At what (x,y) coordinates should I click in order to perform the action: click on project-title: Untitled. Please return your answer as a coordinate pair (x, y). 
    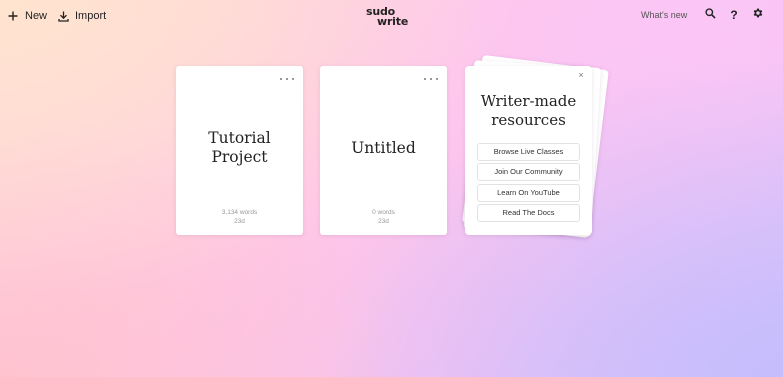
    Looking at the image, I should click on (383, 148).